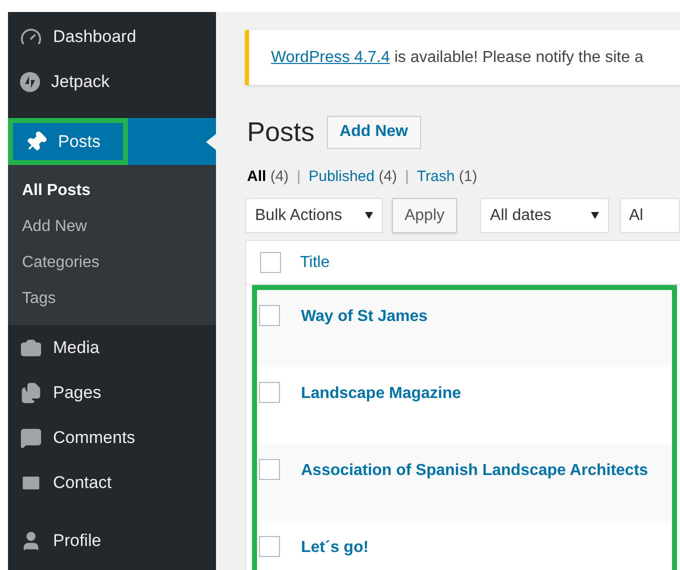  What do you see at coordinates (315, 262) in the screenshot?
I see `column-header: Title` at bounding box center [315, 262].